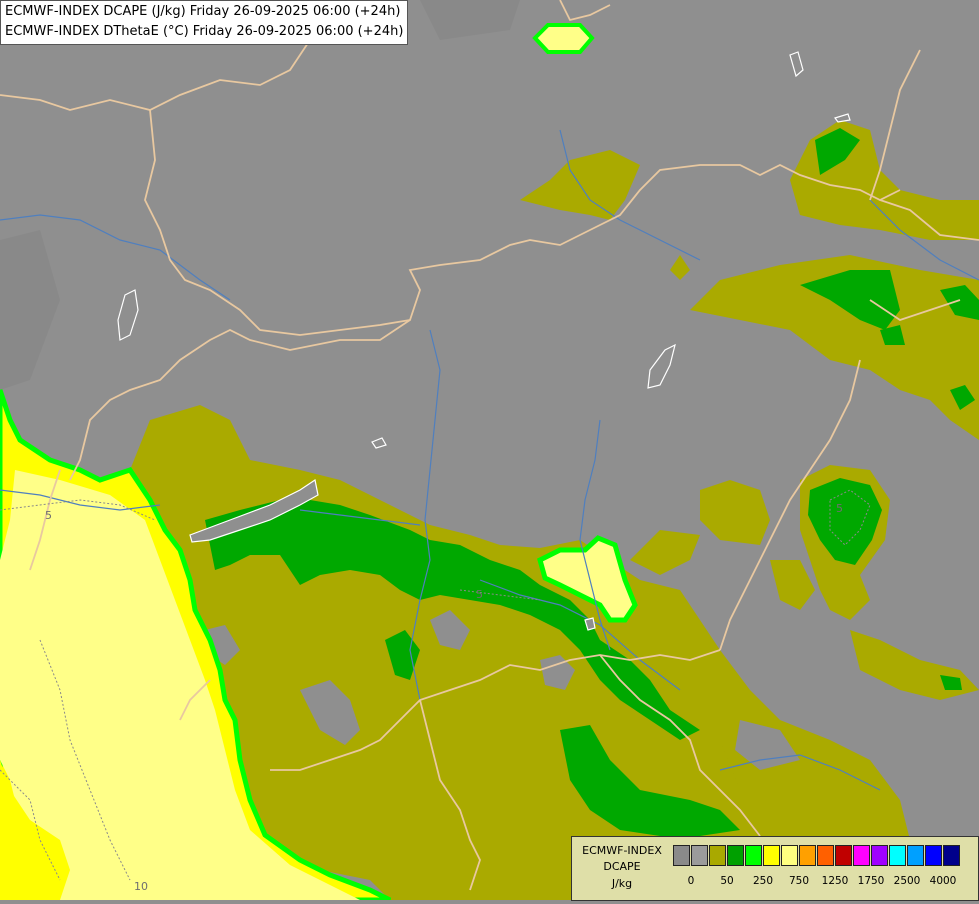 This screenshot has width=979, height=904. Describe the element at coordinates (835, 881) in the screenshot. I see `legend-tick-label: 1250` at that location.